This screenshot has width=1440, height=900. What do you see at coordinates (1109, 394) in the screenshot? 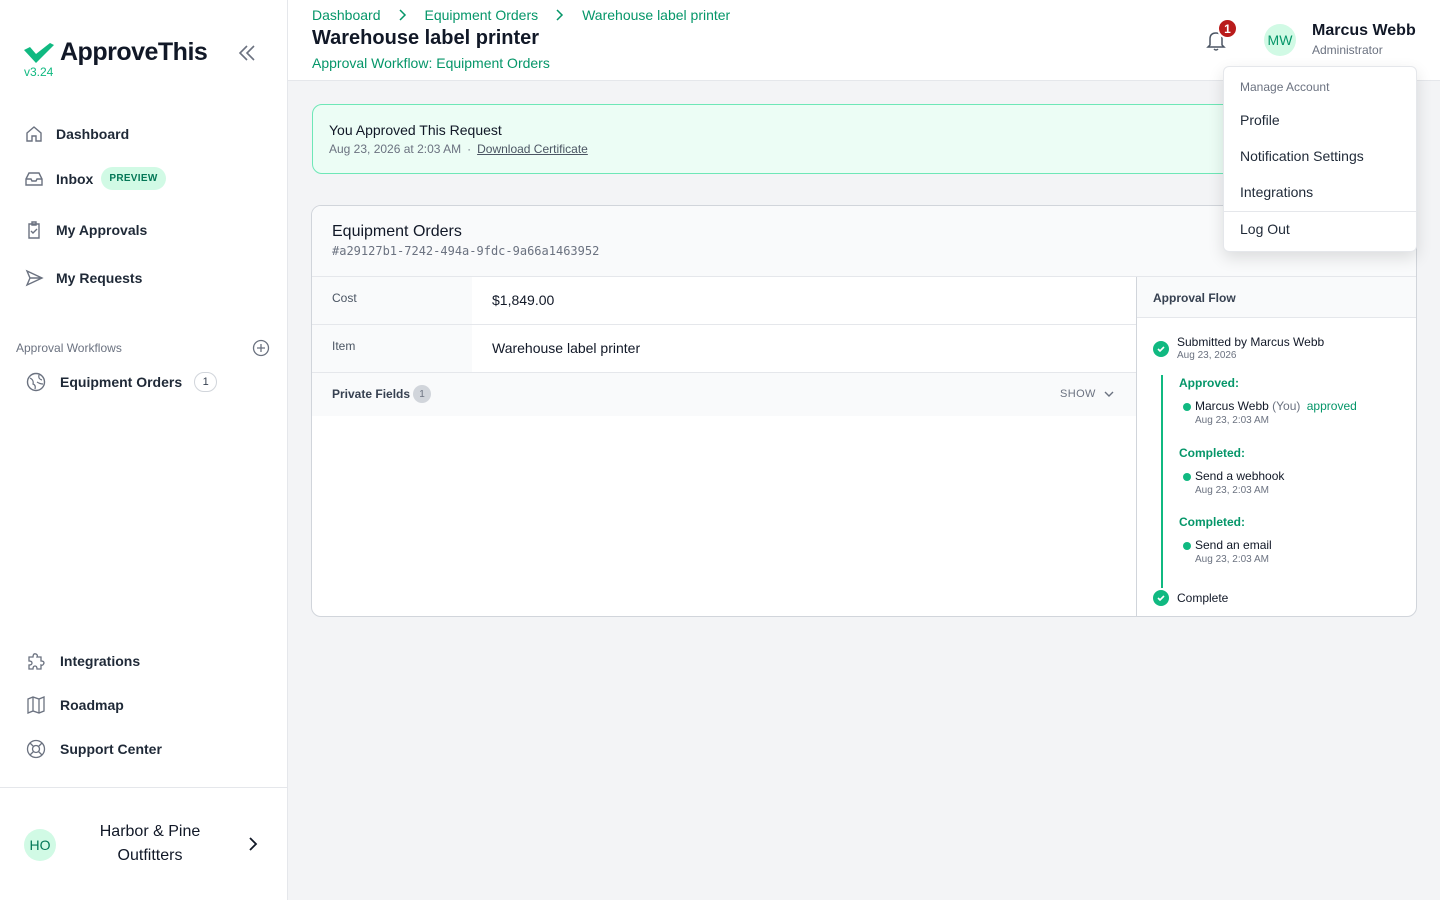
I see `chevron-down-icon` at bounding box center [1109, 394].